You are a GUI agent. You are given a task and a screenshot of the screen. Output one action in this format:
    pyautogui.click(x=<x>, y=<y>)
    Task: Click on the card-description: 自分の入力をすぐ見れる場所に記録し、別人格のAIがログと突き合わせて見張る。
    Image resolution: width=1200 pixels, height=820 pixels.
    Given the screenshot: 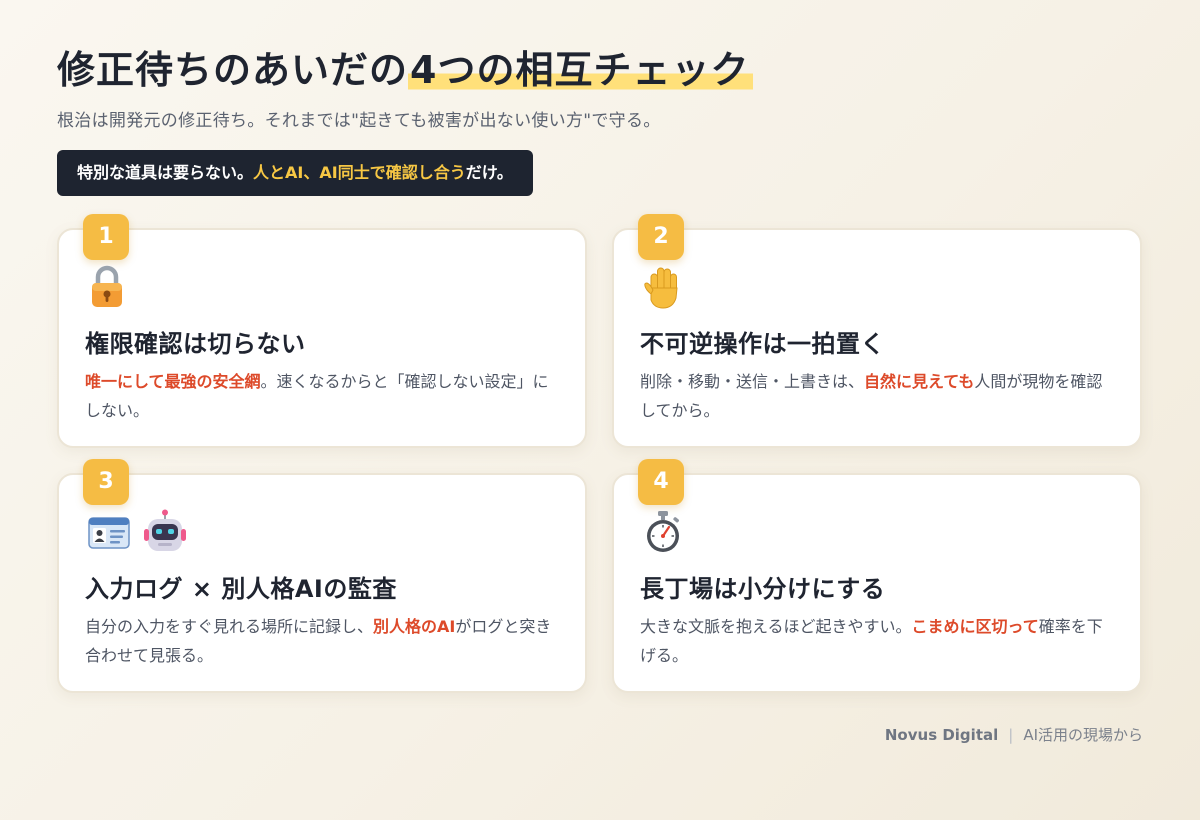 What is the action you would take?
    pyautogui.click(x=322, y=641)
    